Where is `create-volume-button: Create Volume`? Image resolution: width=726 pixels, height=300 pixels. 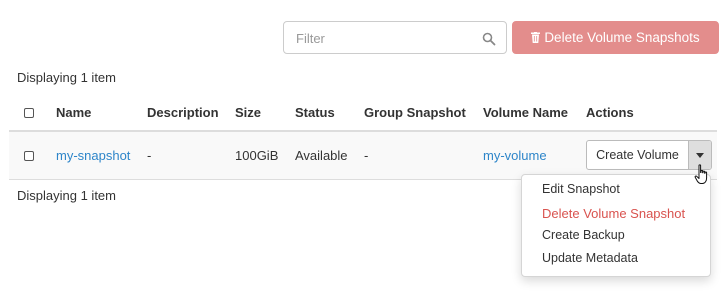
create-volume-button: Create Volume is located at coordinates (637, 155).